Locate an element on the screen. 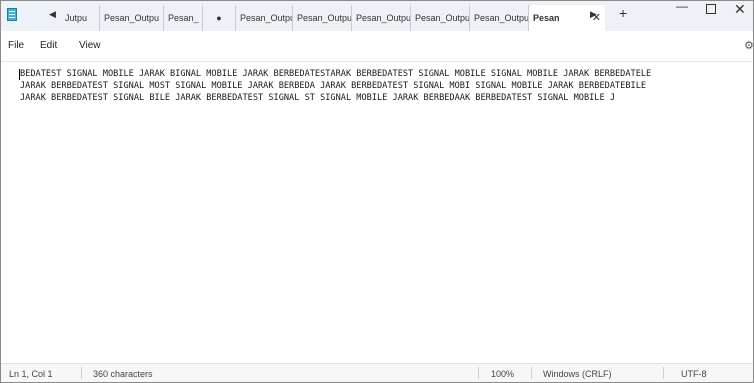  menu-view: View is located at coordinates (90, 45).